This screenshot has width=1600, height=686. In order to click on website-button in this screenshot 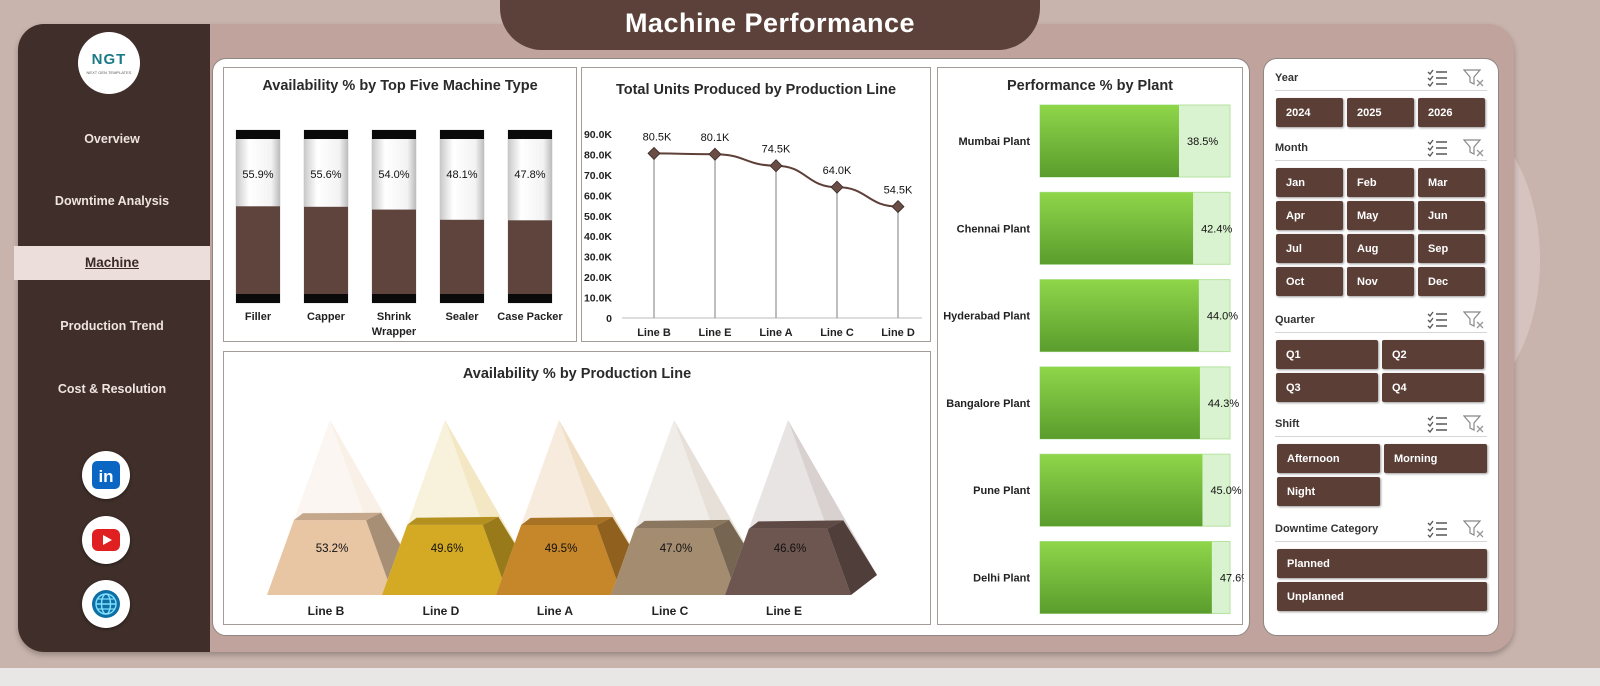, I will do `click(106, 604)`.